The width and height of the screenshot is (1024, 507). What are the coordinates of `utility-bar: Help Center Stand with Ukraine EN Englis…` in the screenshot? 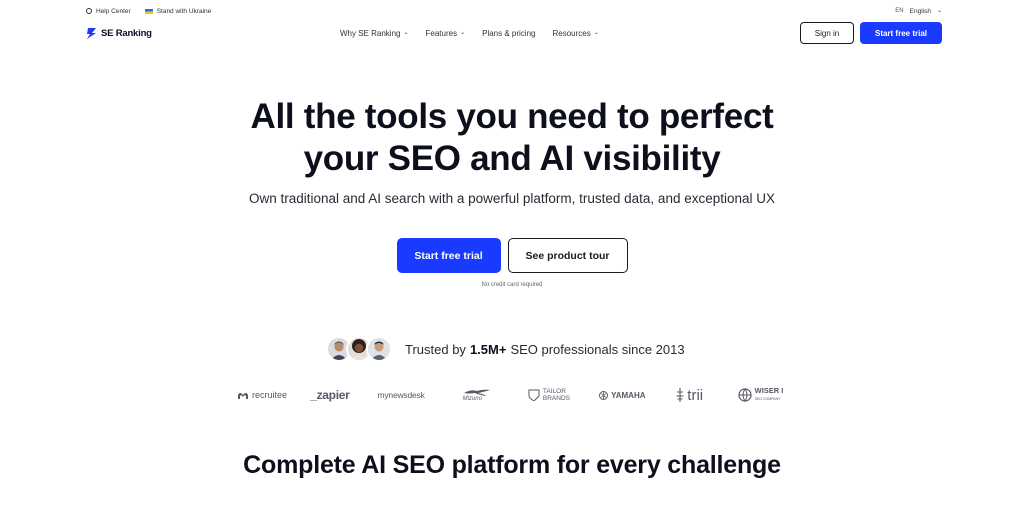 It's located at (514, 11).